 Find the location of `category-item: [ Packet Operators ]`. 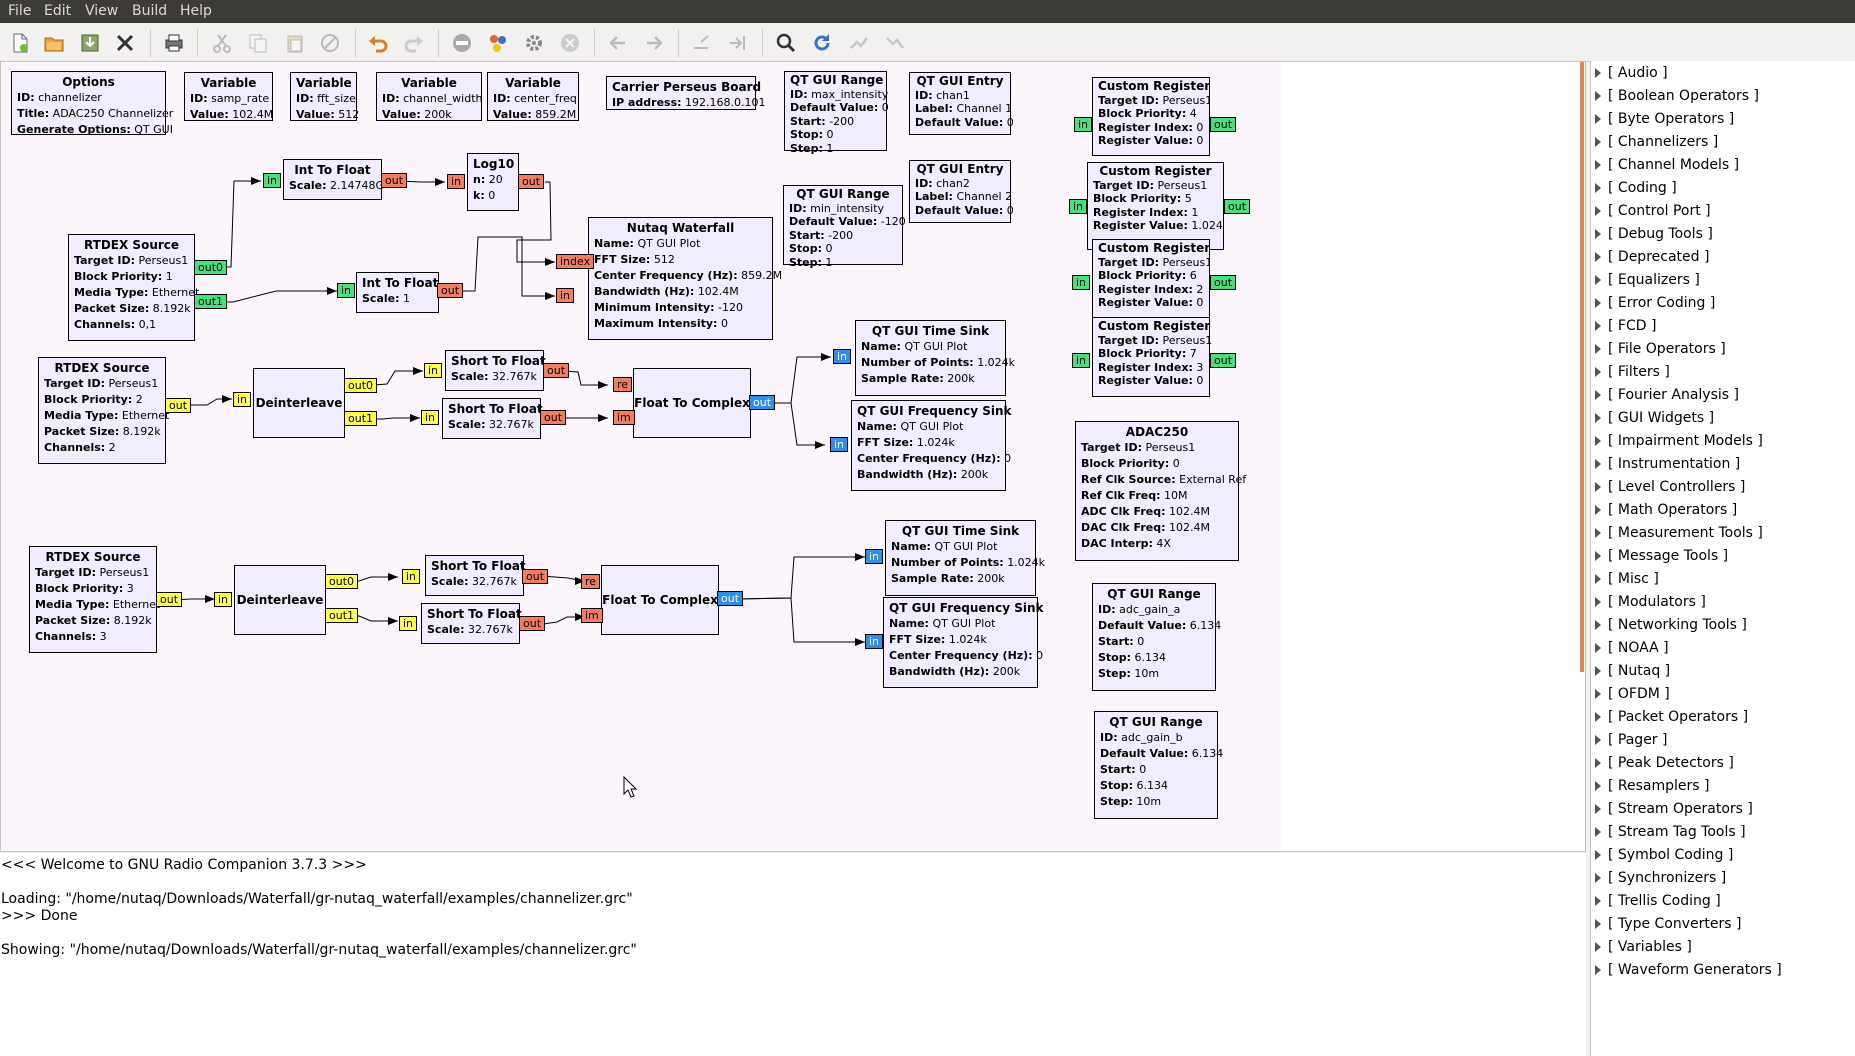

category-item: [ Packet Operators ] is located at coordinates (1671, 717).